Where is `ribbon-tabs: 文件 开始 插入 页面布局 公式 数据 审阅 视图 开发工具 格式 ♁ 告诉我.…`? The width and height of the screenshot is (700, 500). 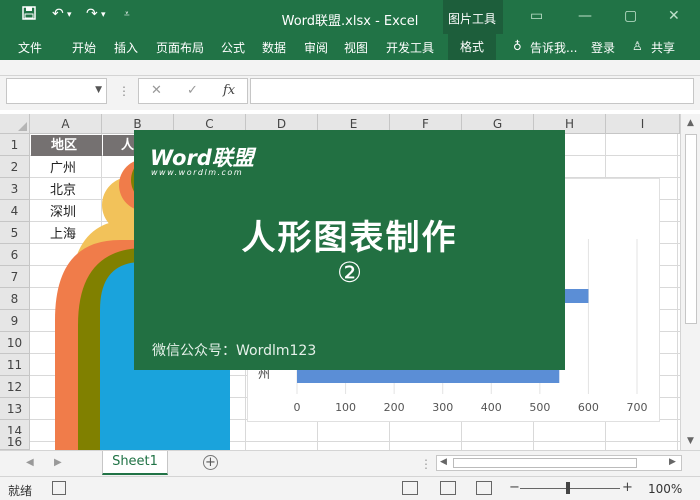
ribbon-tabs: 文件 开始 插入 页面布局 公式 数据 审阅 视图 开发工具 格式 ♁ 告诉我.… is located at coordinates (350, 47).